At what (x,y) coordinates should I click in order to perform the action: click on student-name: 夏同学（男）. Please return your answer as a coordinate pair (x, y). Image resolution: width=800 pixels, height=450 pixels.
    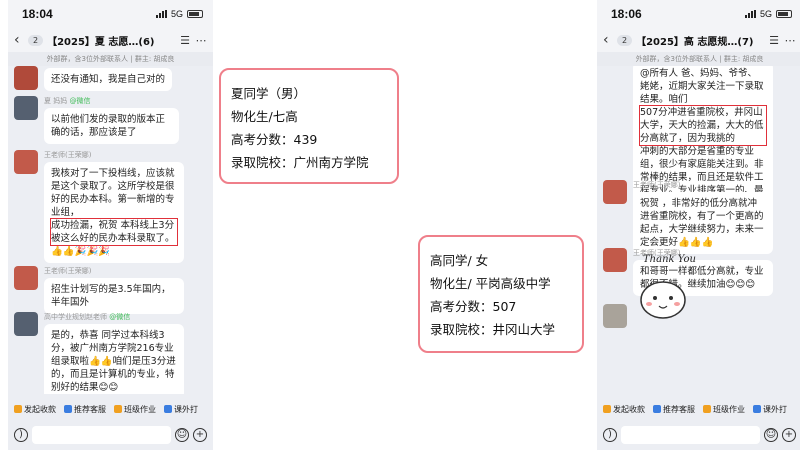
    Looking at the image, I should click on (269, 93).